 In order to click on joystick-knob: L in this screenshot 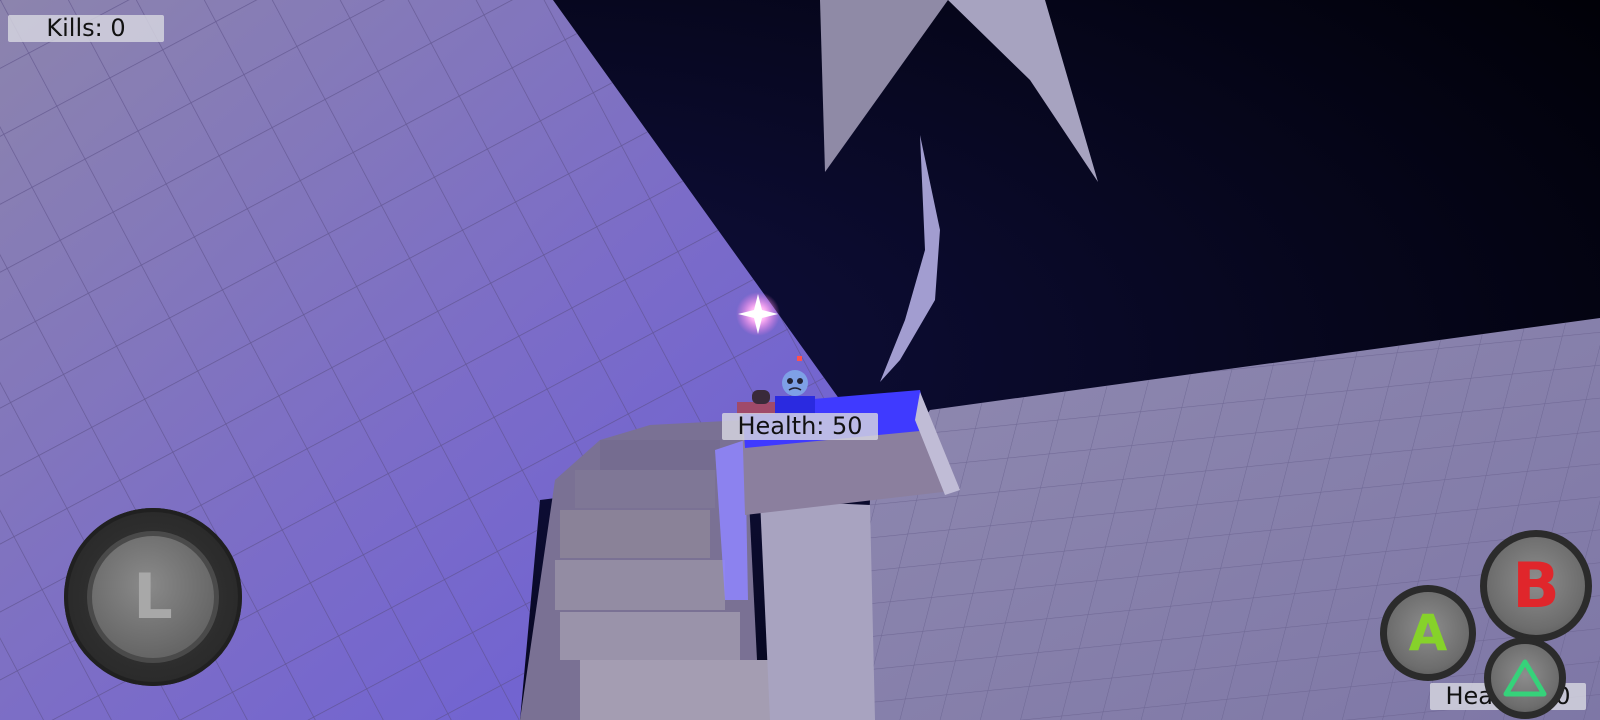, I will do `click(153, 597)`.